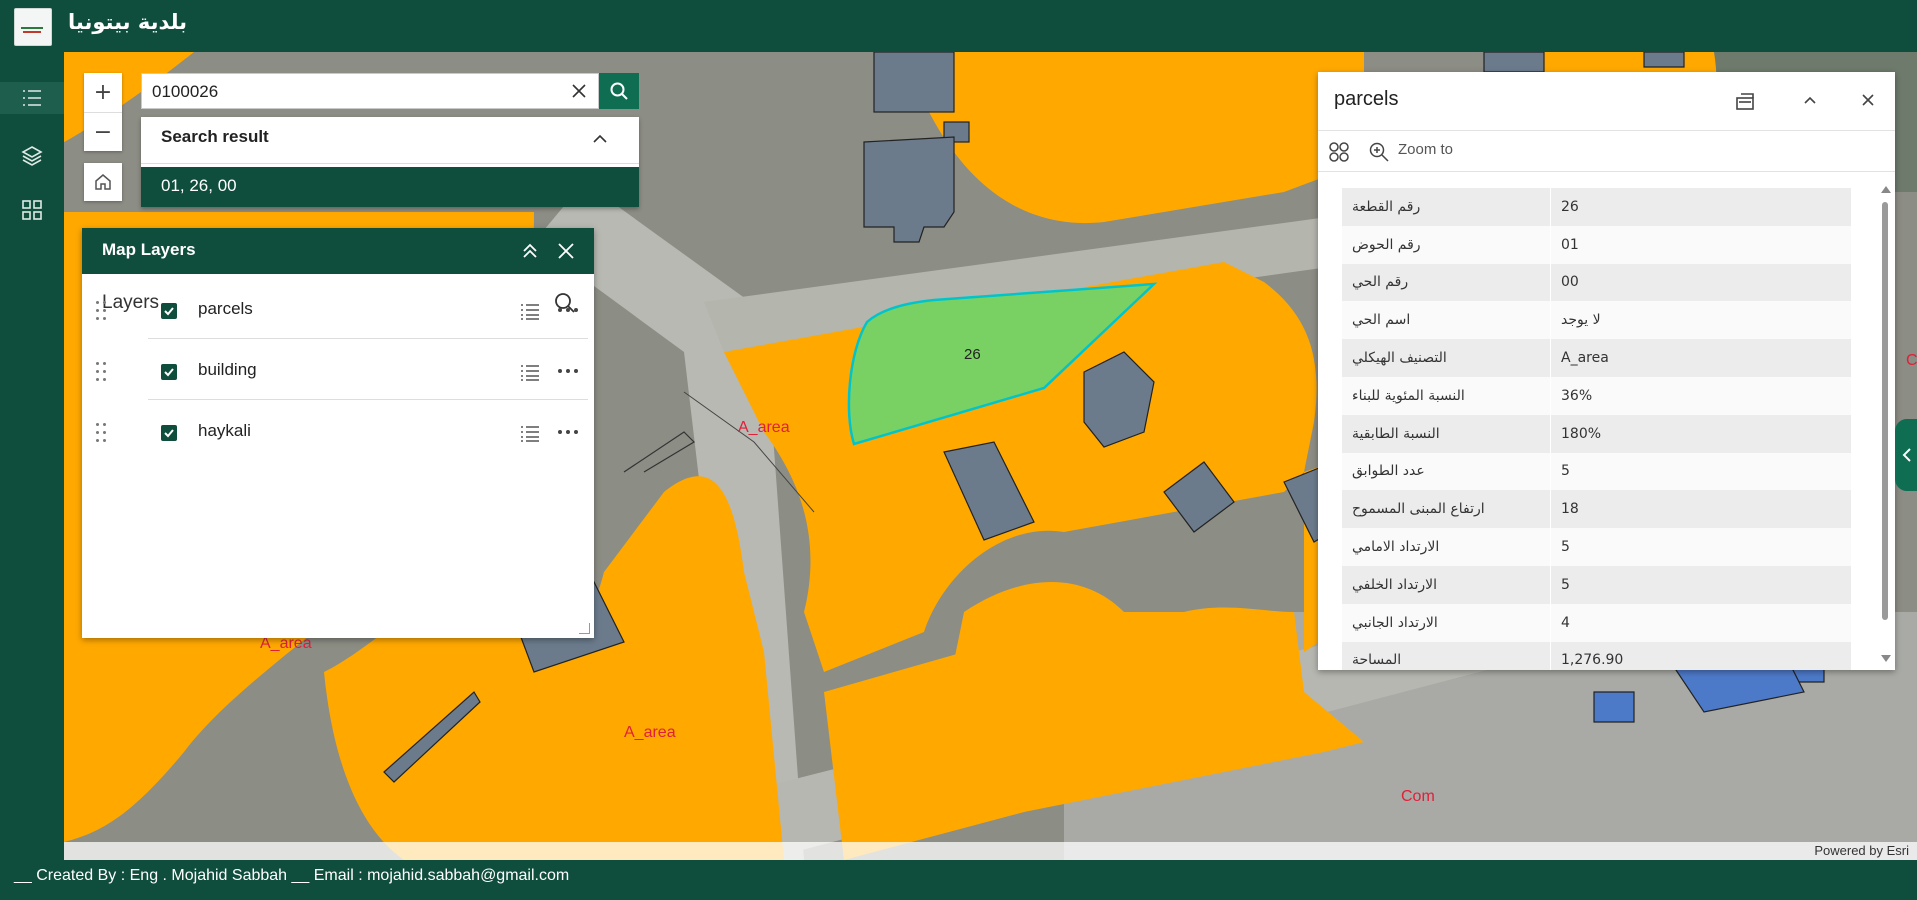  I want to click on attribute-key: النسبة المئوية للبناء, so click(1446, 395).